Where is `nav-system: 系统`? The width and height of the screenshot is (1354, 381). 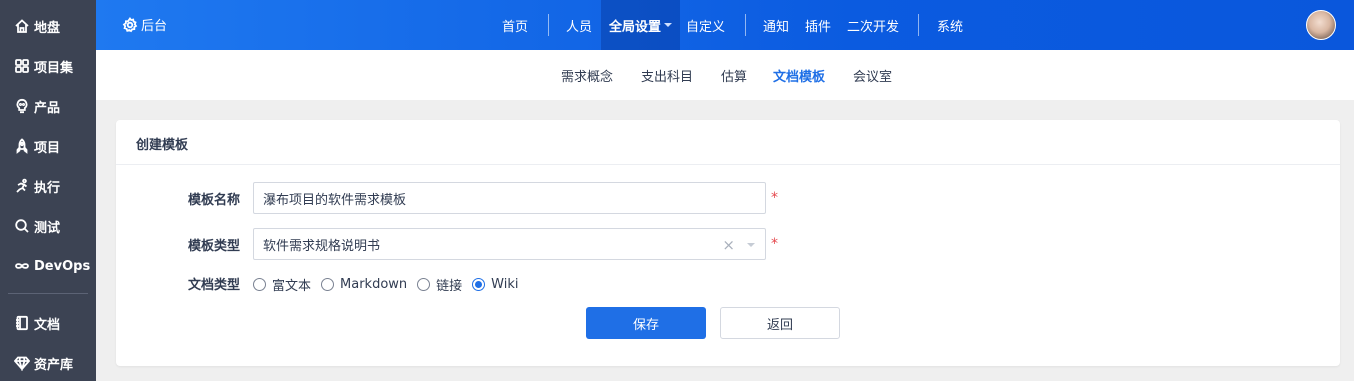 nav-system: 系统 is located at coordinates (950, 25).